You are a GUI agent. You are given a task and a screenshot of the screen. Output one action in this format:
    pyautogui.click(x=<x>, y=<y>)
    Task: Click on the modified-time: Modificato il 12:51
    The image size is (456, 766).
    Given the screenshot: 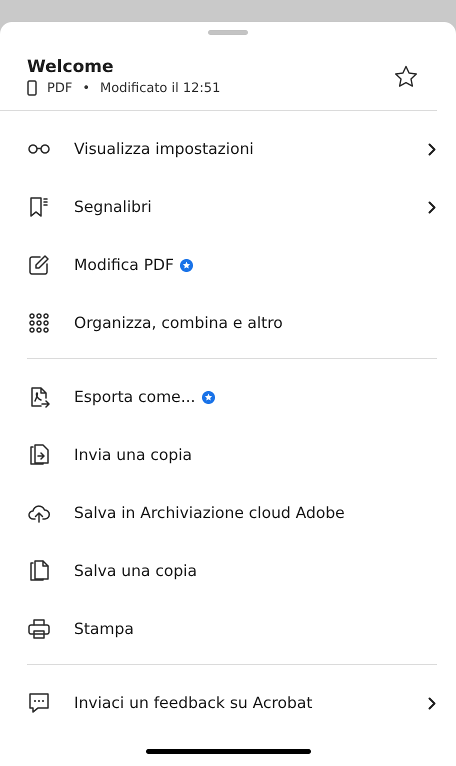 What is the action you would take?
    pyautogui.click(x=160, y=88)
    